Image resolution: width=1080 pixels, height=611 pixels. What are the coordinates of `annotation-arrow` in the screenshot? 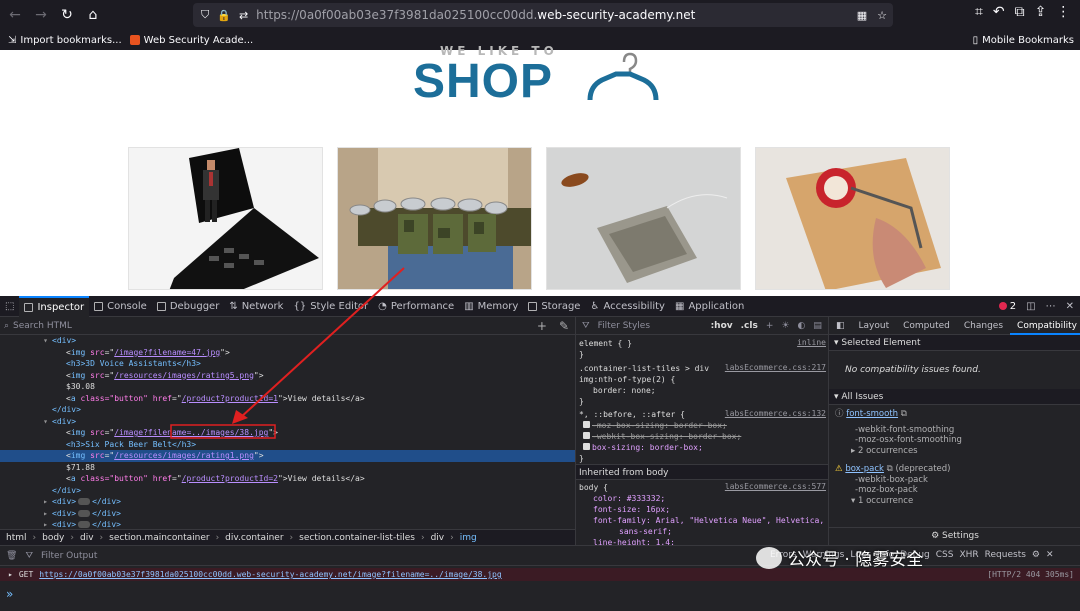 It's located at (322, 343).